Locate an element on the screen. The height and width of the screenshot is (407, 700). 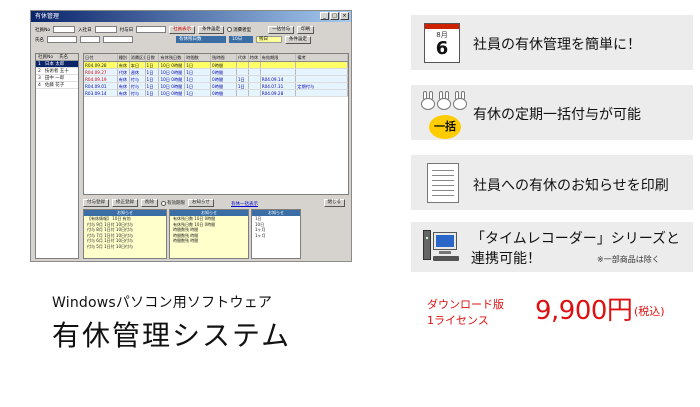
delete-button: 削除 is located at coordinates (149, 203).